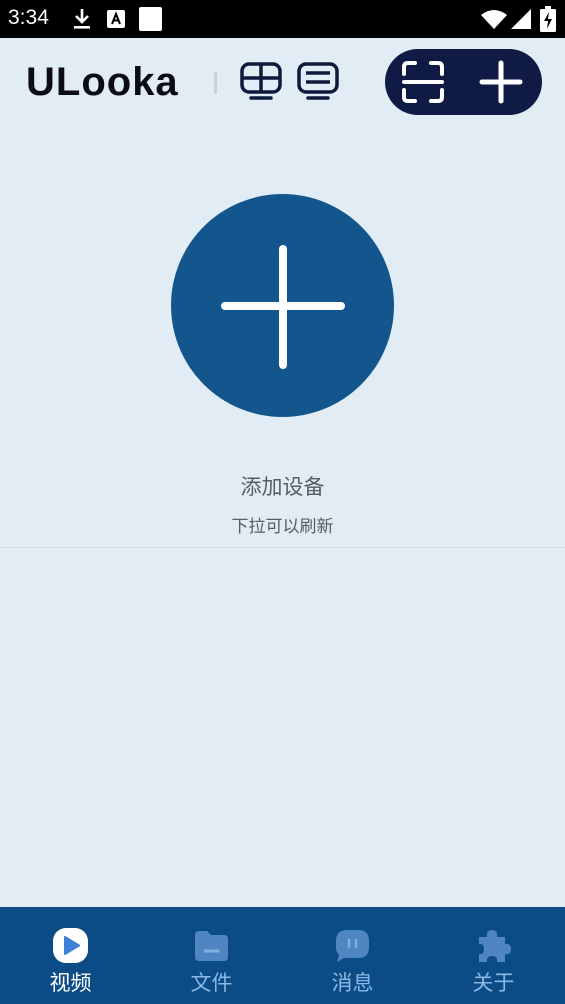 The height and width of the screenshot is (1004, 565). What do you see at coordinates (211, 983) in the screenshot?
I see `tab-files-label: 文件` at bounding box center [211, 983].